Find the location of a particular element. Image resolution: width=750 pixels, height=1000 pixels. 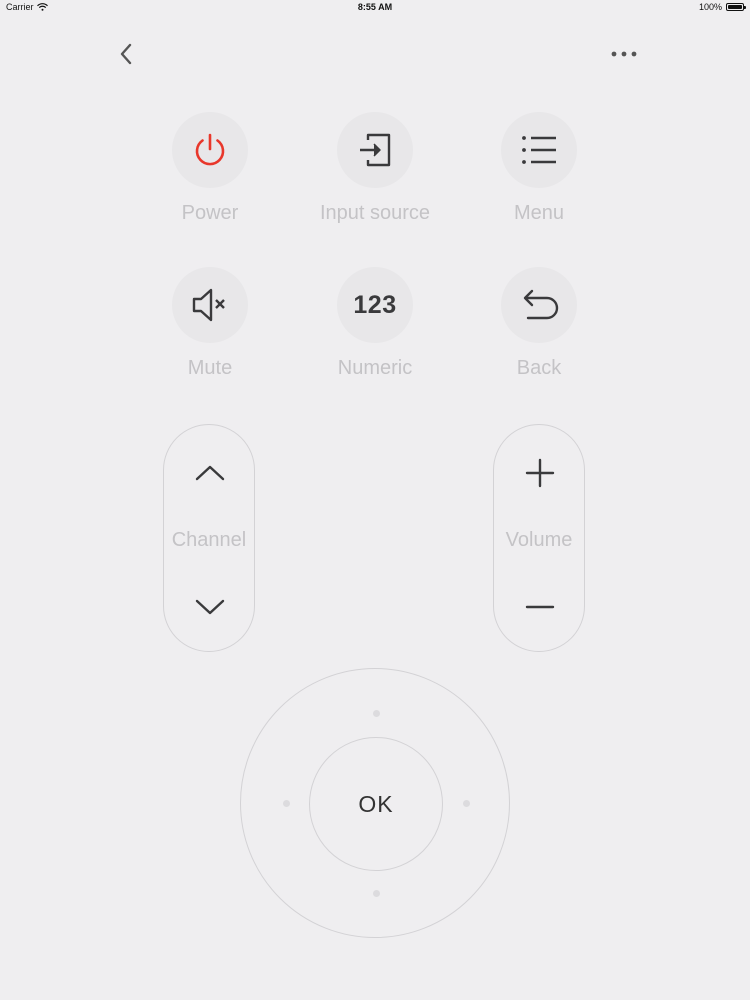

back-label: Back is located at coordinates (539, 368).